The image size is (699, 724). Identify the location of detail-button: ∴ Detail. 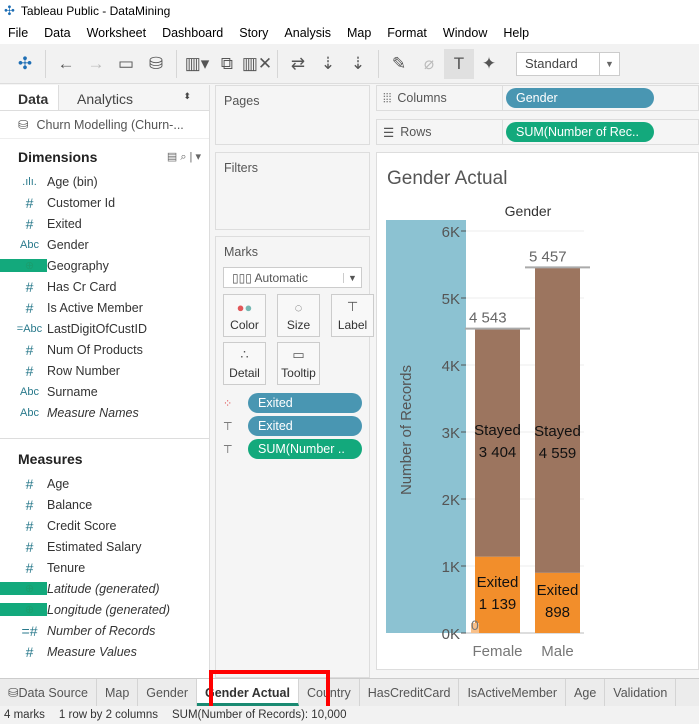
(244, 363).